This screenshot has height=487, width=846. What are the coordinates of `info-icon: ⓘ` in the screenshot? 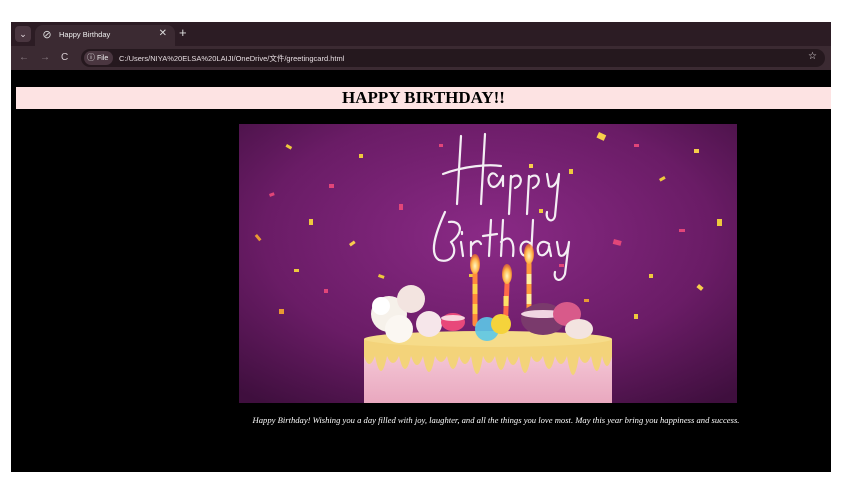 It's located at (91, 57).